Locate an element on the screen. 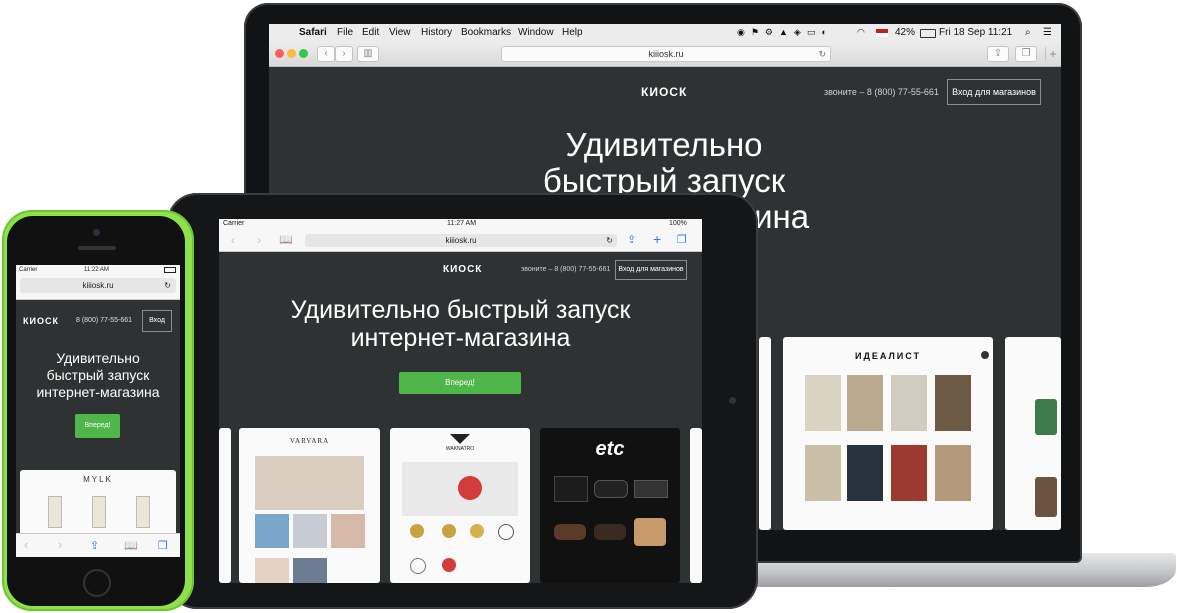 This screenshot has height=613, width=1177. ipad-time: 11:27 AM is located at coordinates (462, 223).